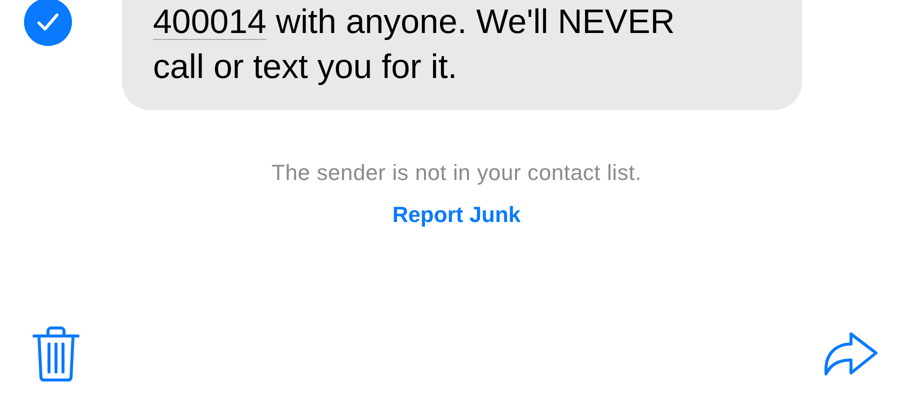  What do you see at coordinates (414, 45) in the screenshot?
I see `message-text: 400014 with anyone. We'll NEVER call or text you for it.` at bounding box center [414, 45].